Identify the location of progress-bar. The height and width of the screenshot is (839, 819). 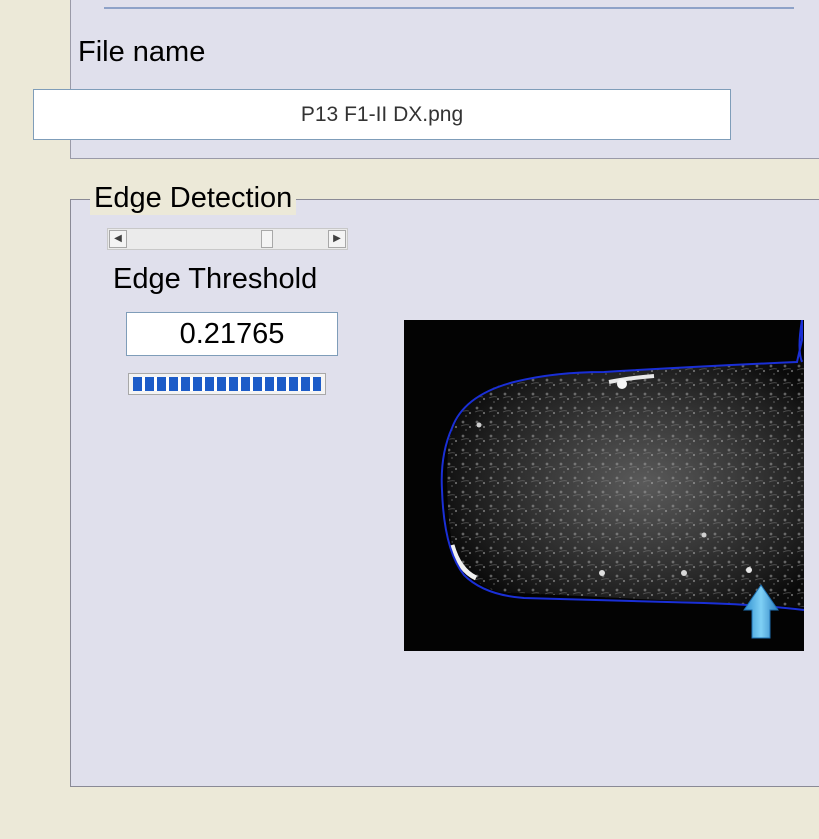
(227, 384).